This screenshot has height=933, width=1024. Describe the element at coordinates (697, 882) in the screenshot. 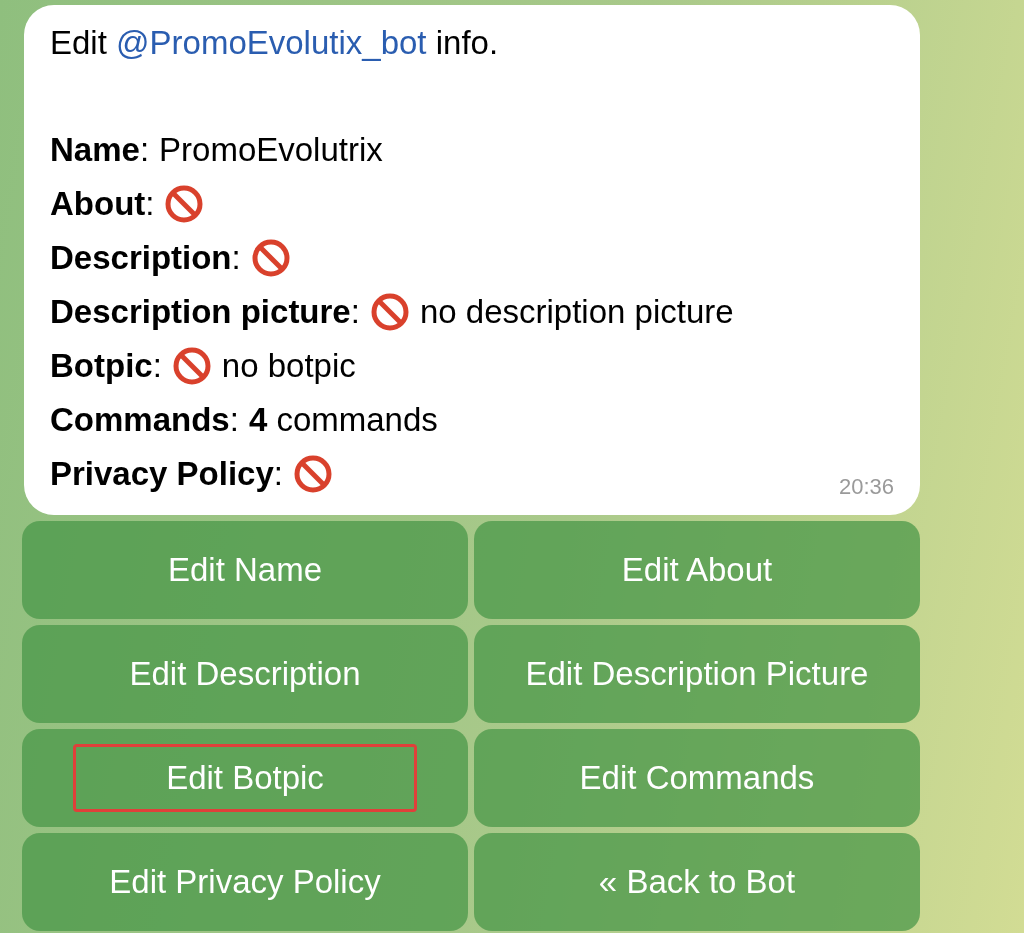

I see `keyboard-button: « Back to Bot` at that location.